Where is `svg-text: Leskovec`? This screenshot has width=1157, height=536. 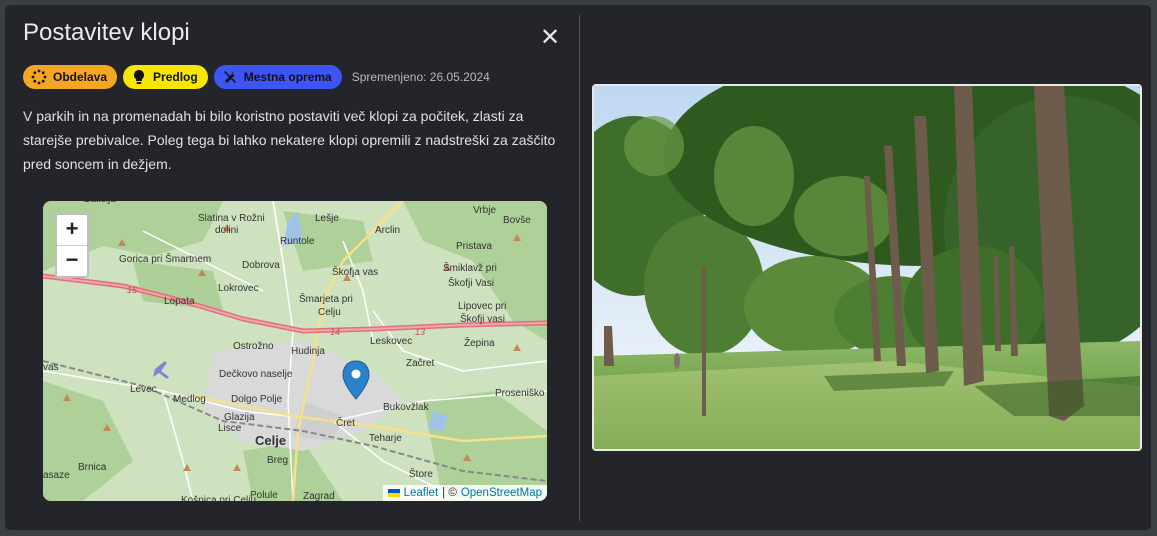
svg-text: Leskovec is located at coordinates (391, 341).